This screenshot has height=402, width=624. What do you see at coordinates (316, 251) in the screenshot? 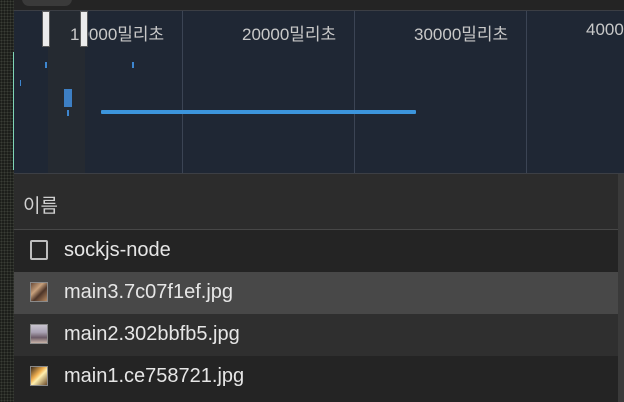
I see `table-row: sockjs-node` at bounding box center [316, 251].